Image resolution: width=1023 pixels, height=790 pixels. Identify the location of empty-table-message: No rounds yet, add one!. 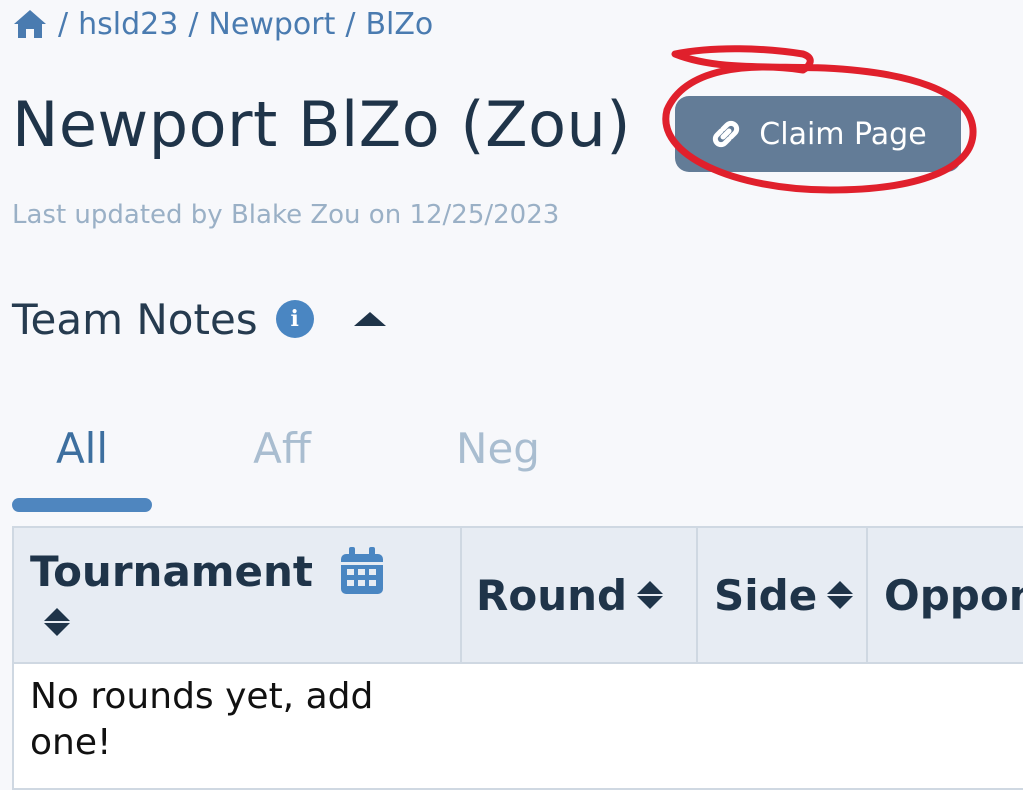
(202, 719).